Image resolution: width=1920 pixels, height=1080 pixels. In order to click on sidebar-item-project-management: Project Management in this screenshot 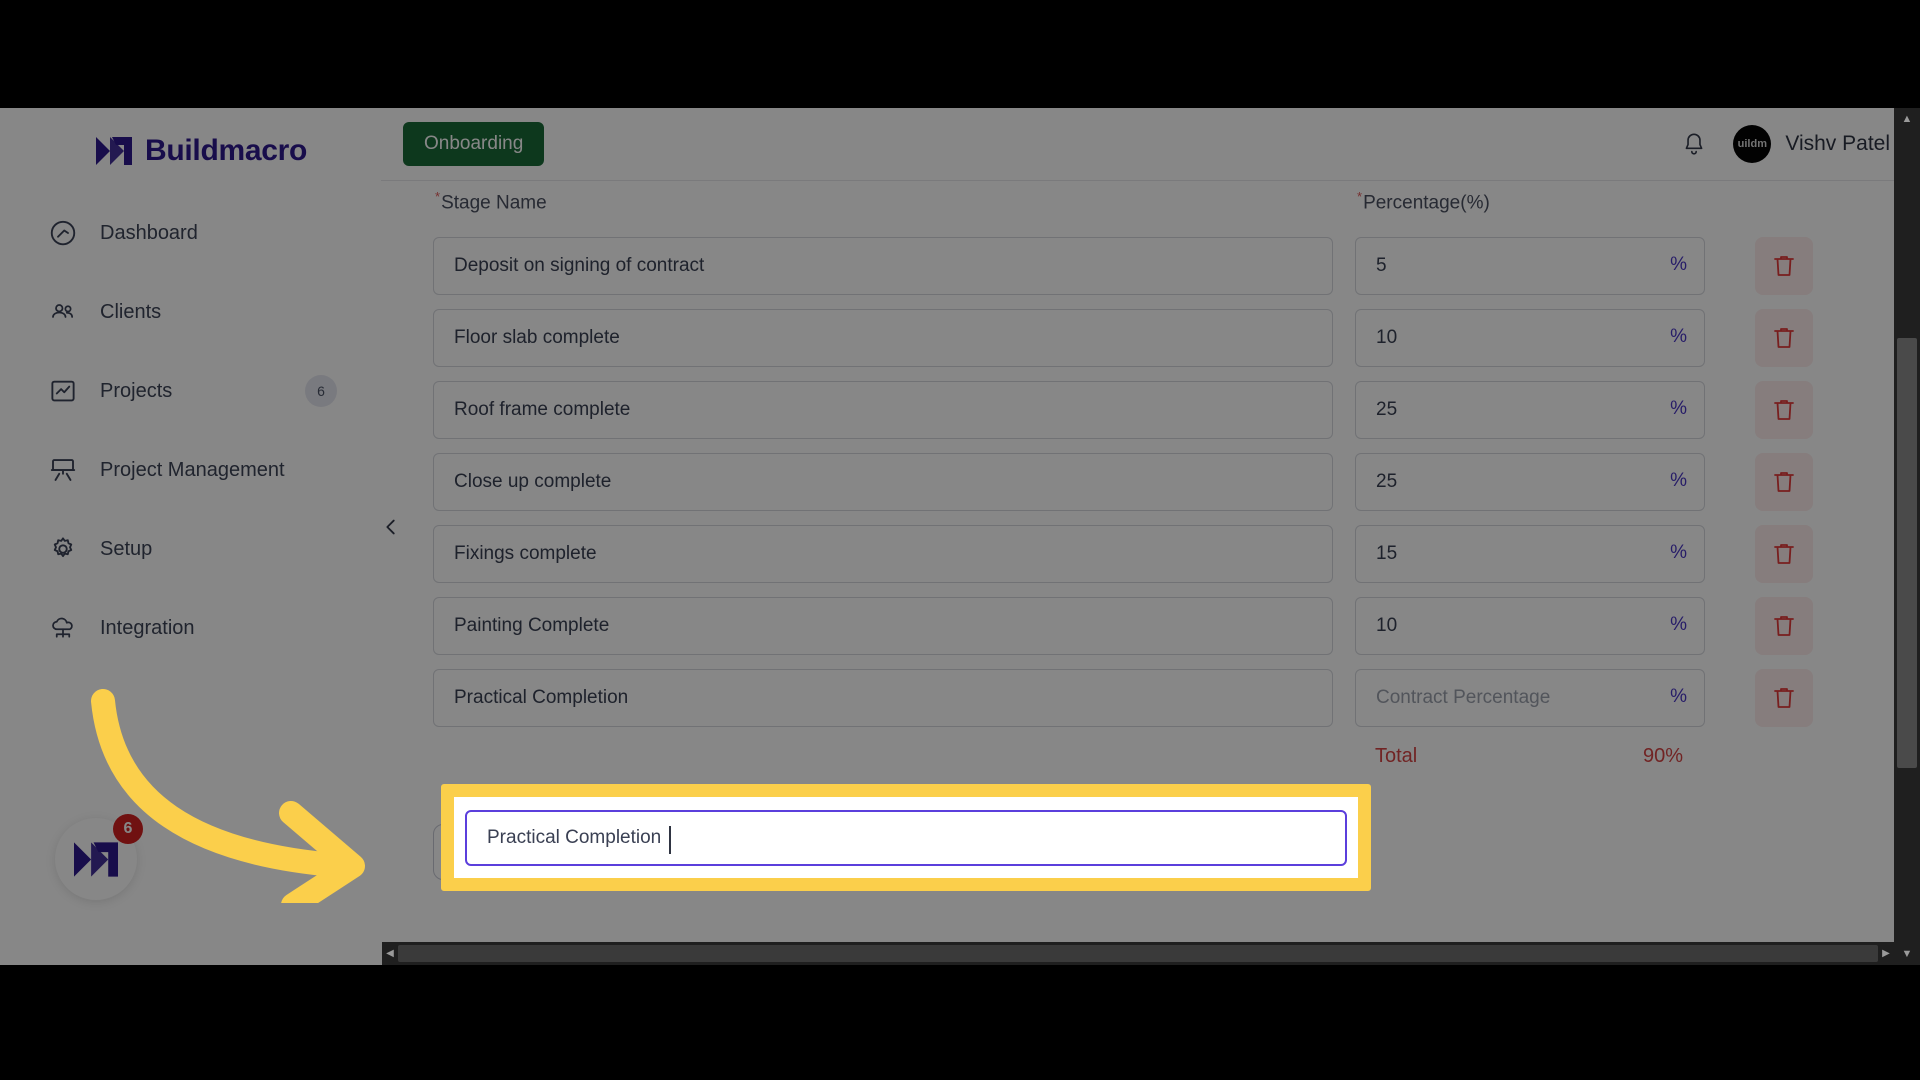, I will do `click(190, 470)`.